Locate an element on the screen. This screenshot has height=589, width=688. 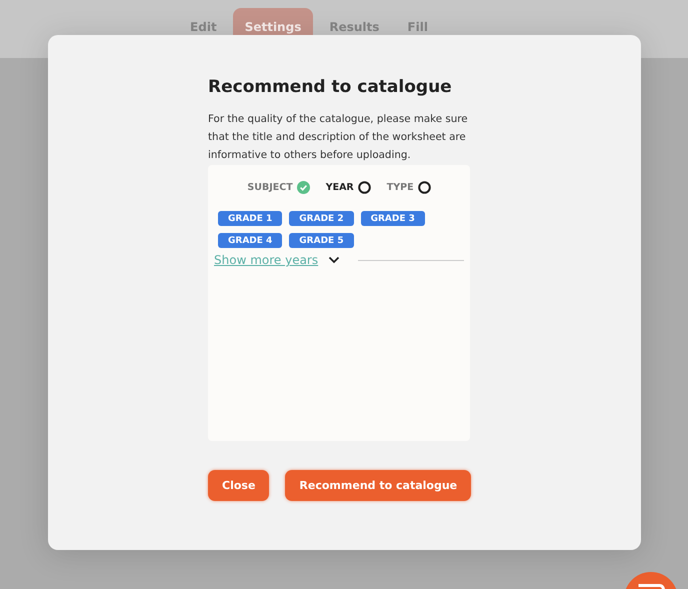
grade-chip: GRADE 2 is located at coordinates (321, 218).